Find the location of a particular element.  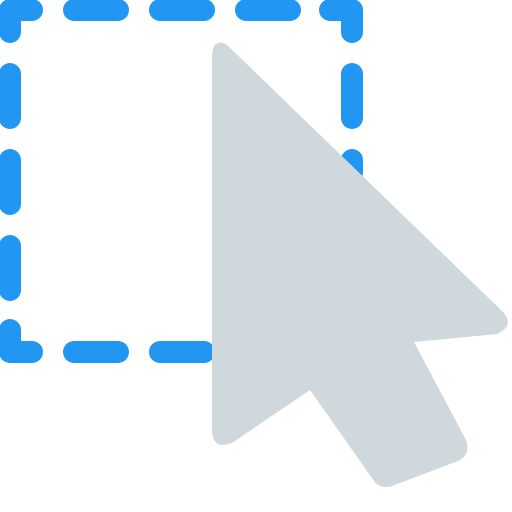

marquee-corner-bottom-left is located at coordinates (21, 341).